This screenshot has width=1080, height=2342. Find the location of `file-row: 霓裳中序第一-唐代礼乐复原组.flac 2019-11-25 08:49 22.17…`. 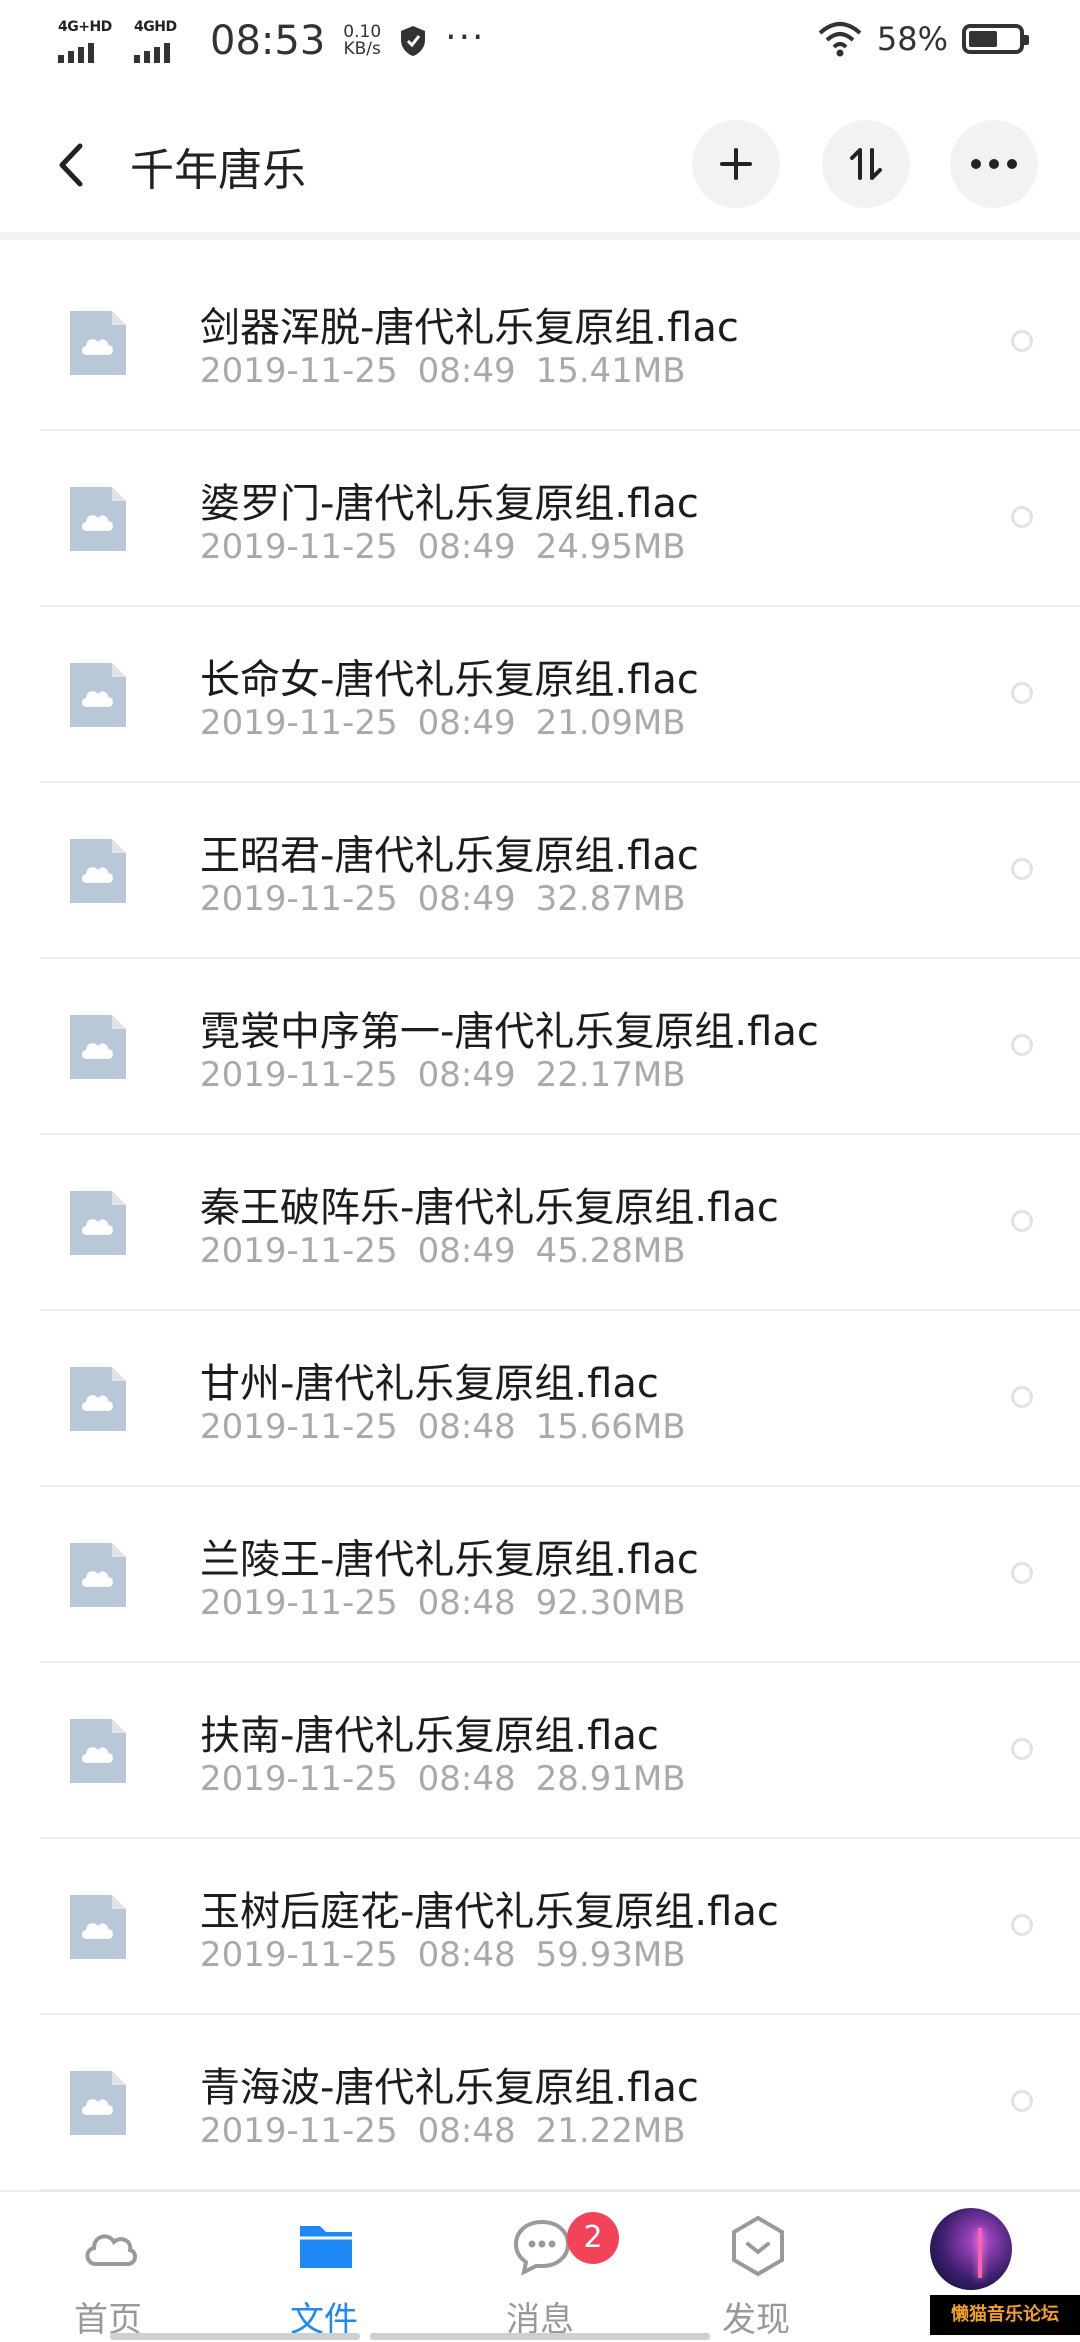

file-row: 霓裳中序第一-唐代礼乐复原组.flac 2019-11-25 08:49 22.17… is located at coordinates (560, 1047).